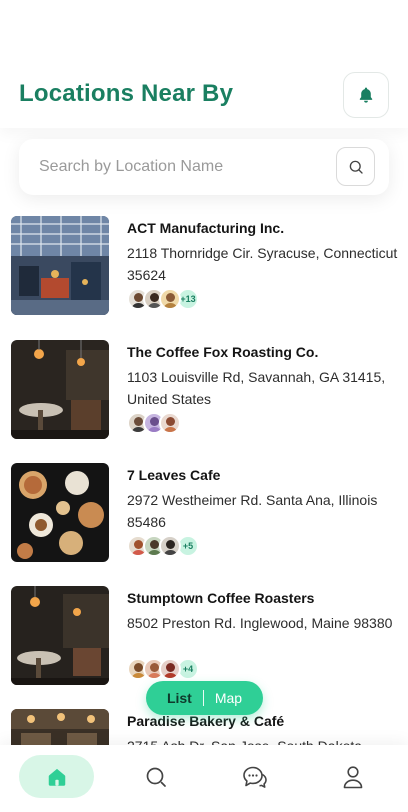 The height and width of the screenshot is (812, 408). Describe the element at coordinates (206, 721) in the screenshot. I see `location-name: Paradise Bakery & Café` at that location.